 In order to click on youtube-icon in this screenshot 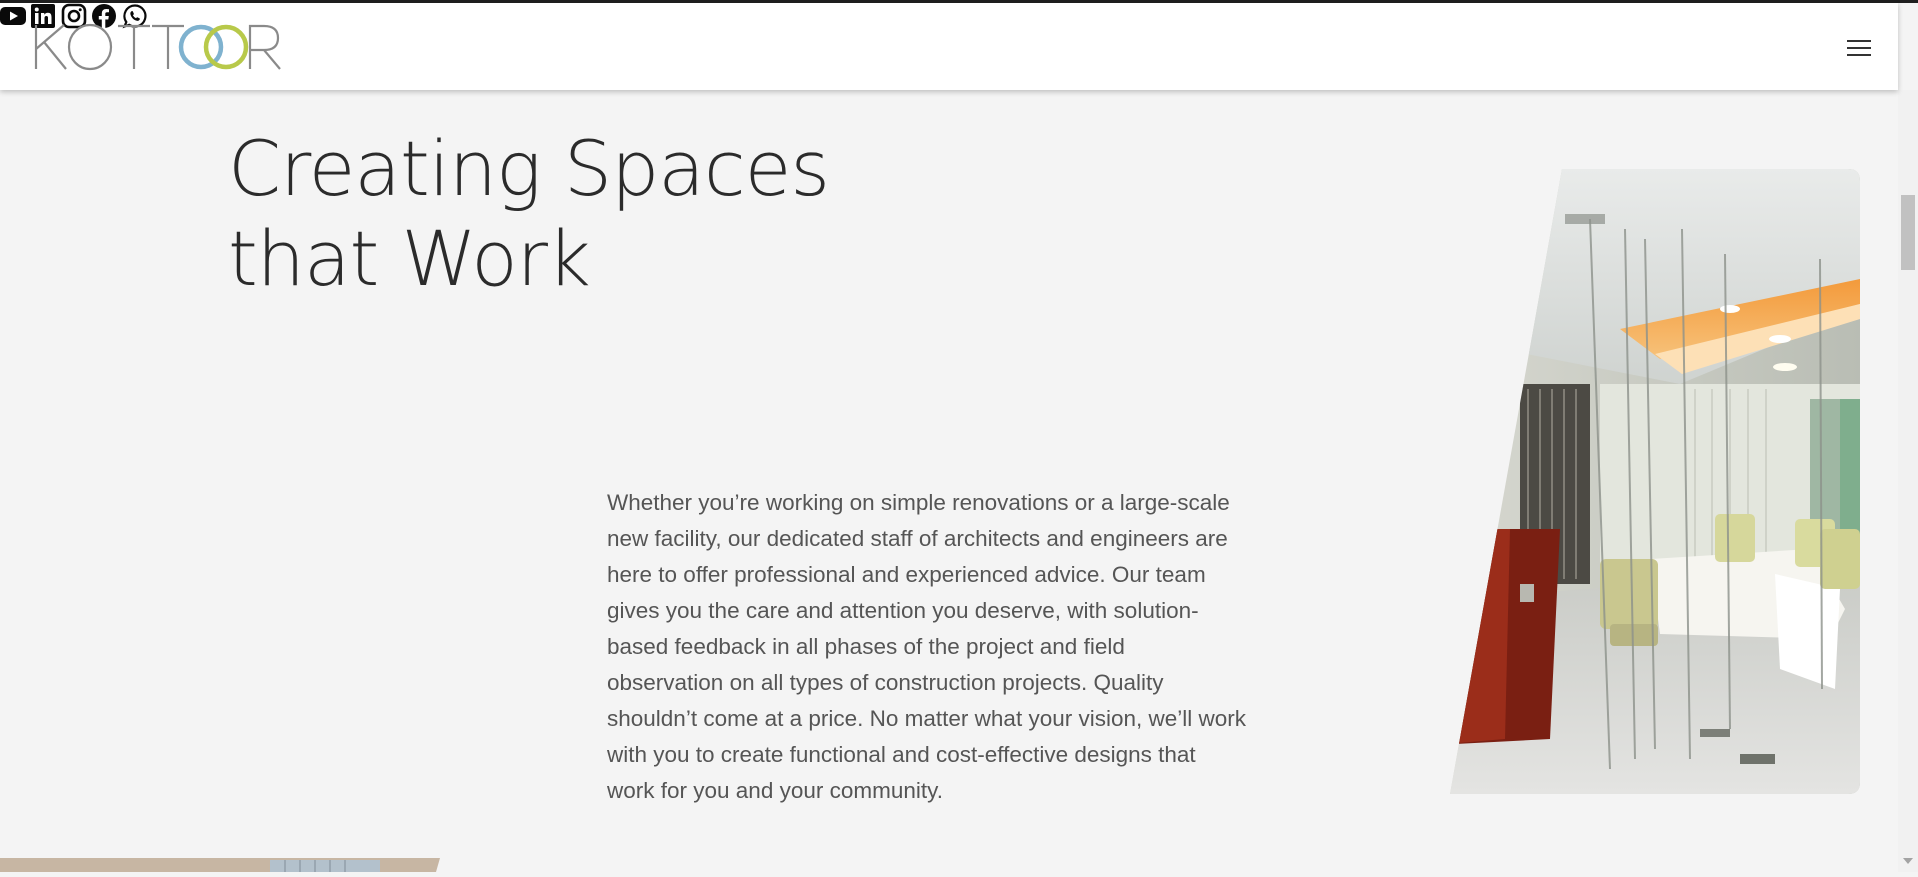, I will do `click(15, 20)`.